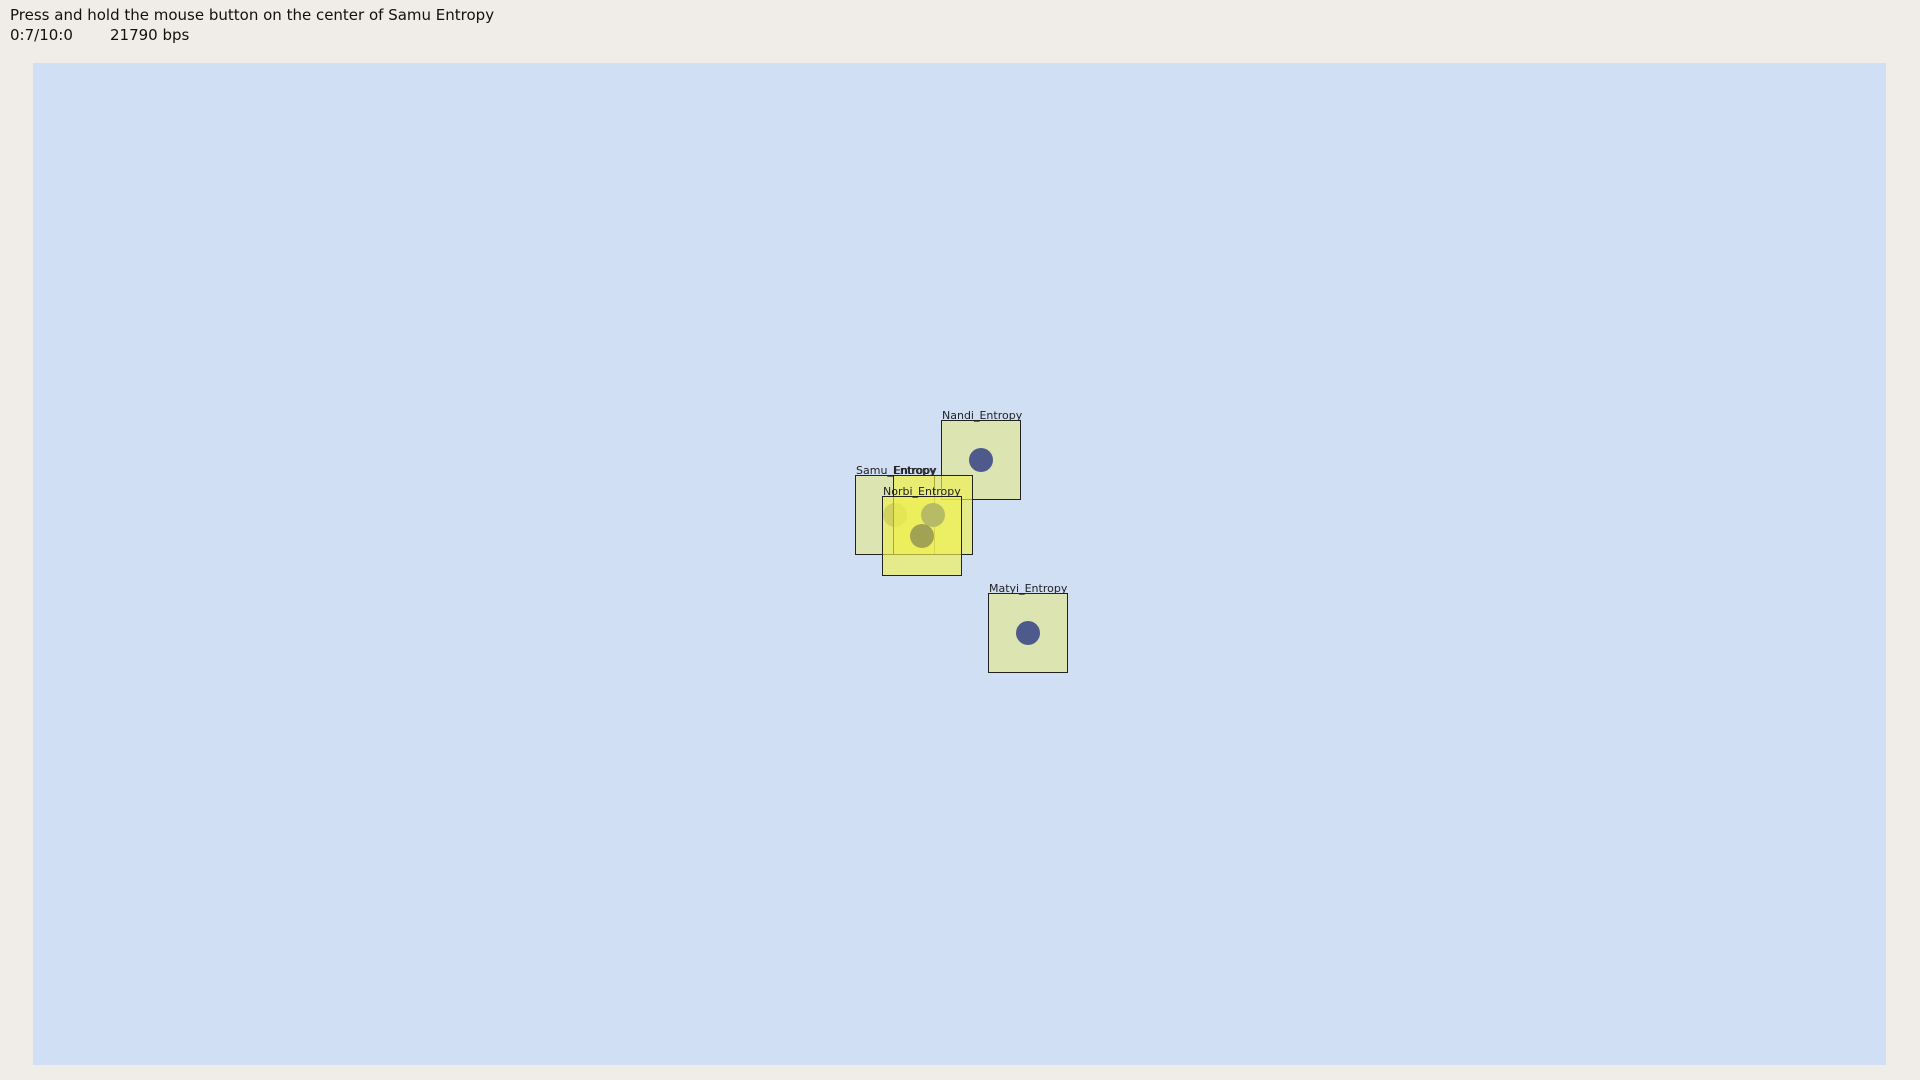 Image resolution: width=1920 pixels, height=1080 pixels. Describe the element at coordinates (150, 35) in the screenshot. I see `bitrate-readout: 21790 bps` at that location.